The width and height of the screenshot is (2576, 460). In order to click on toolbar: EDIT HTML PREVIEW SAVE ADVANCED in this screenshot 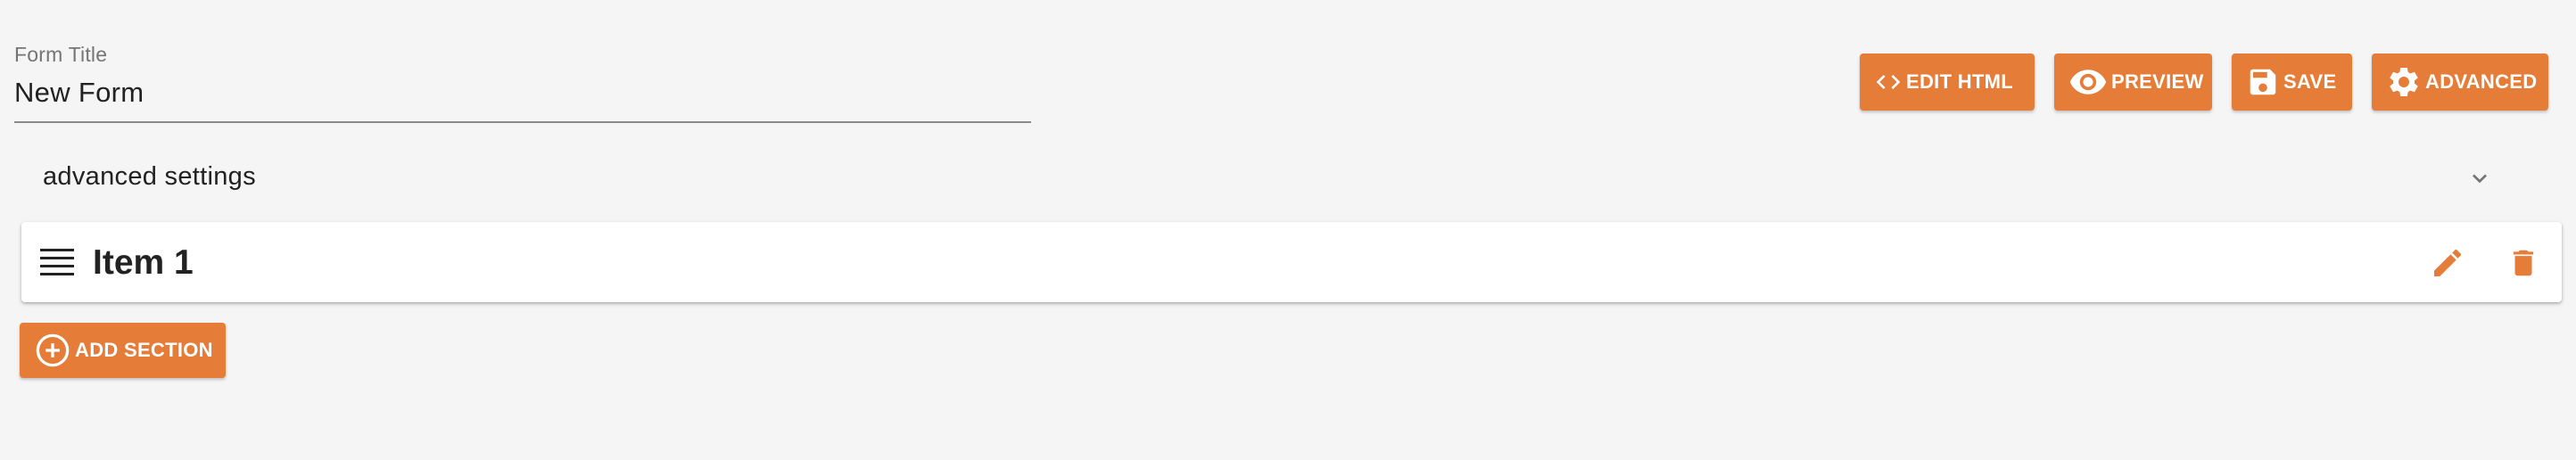, I will do `click(2204, 82)`.